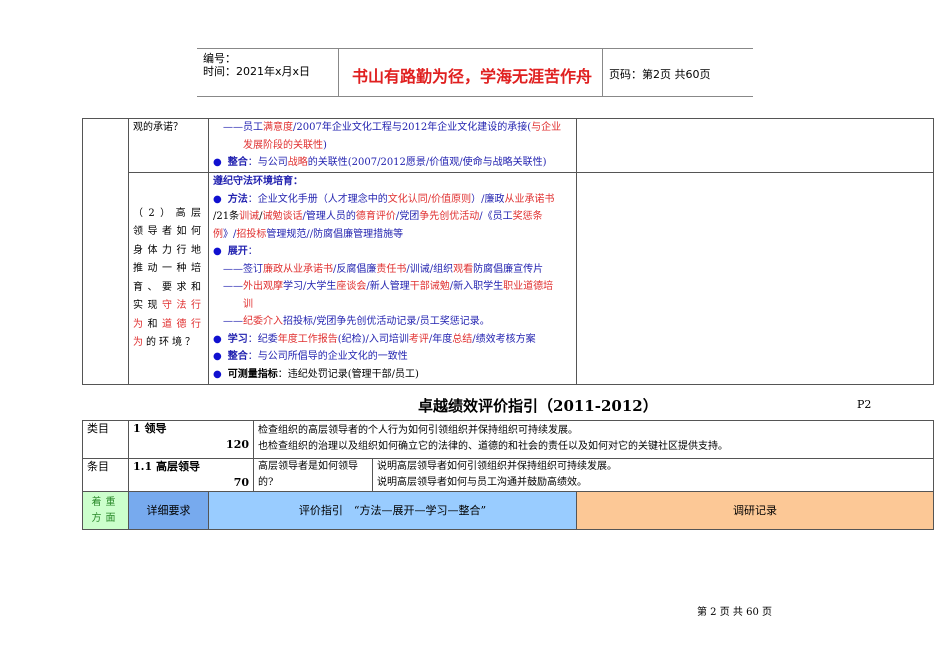  What do you see at coordinates (283, 145) in the screenshot?
I see `text-segment: 发展阶段的关联性` at bounding box center [283, 145].